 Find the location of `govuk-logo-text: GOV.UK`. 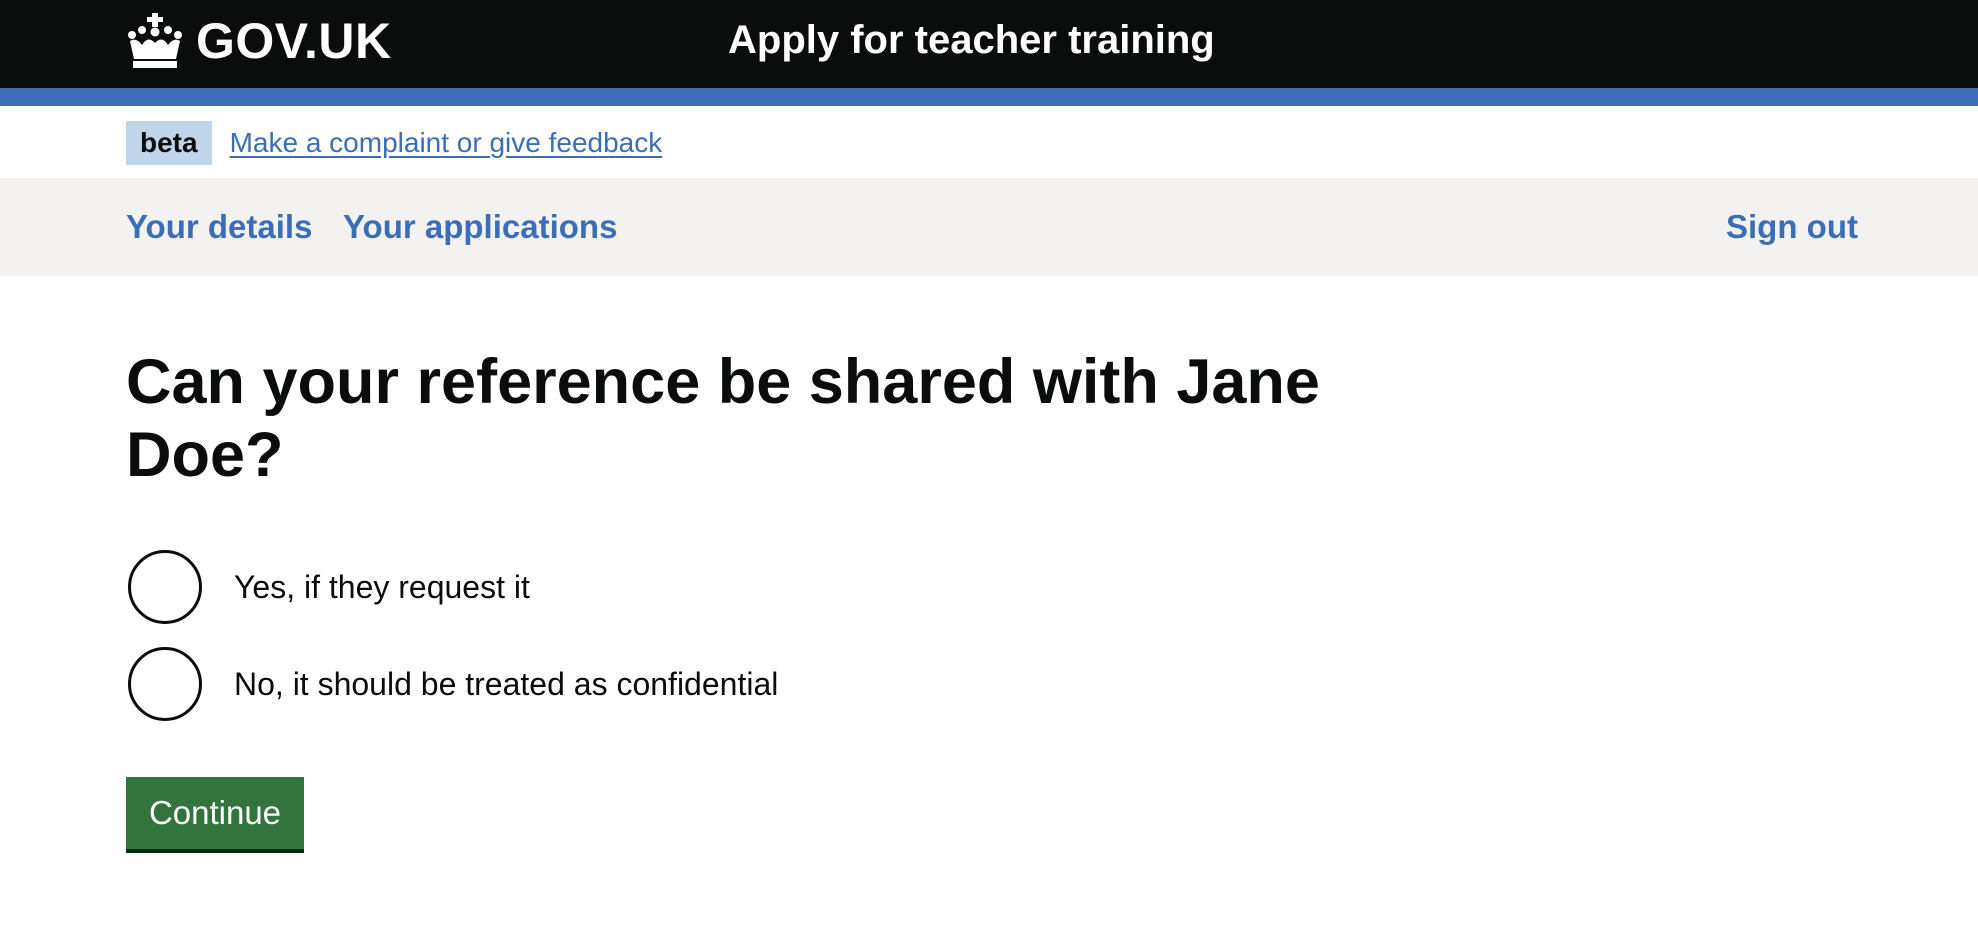

govuk-logo-text: GOV.UK is located at coordinates (294, 41).